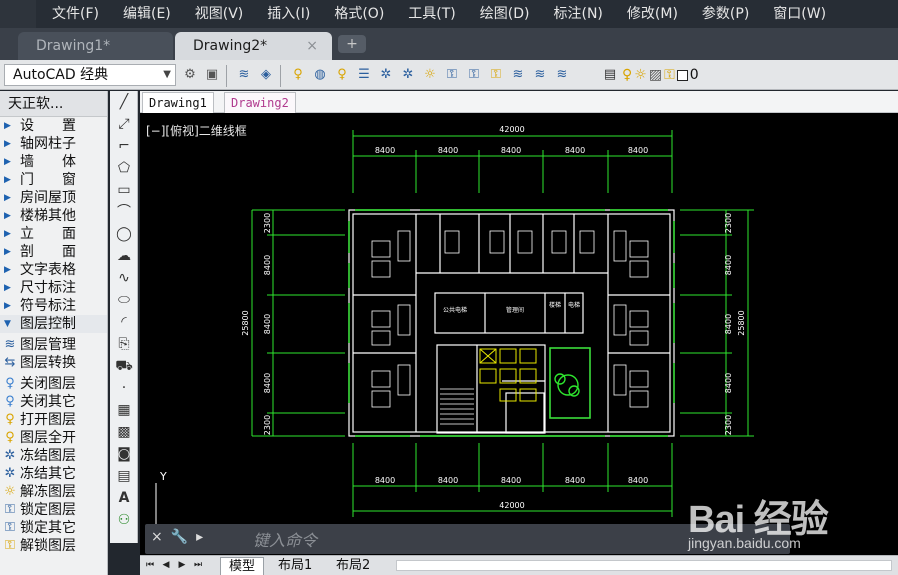 The image size is (898, 575). I want to click on command-buttons: × 🔧 ▸, so click(177, 537).